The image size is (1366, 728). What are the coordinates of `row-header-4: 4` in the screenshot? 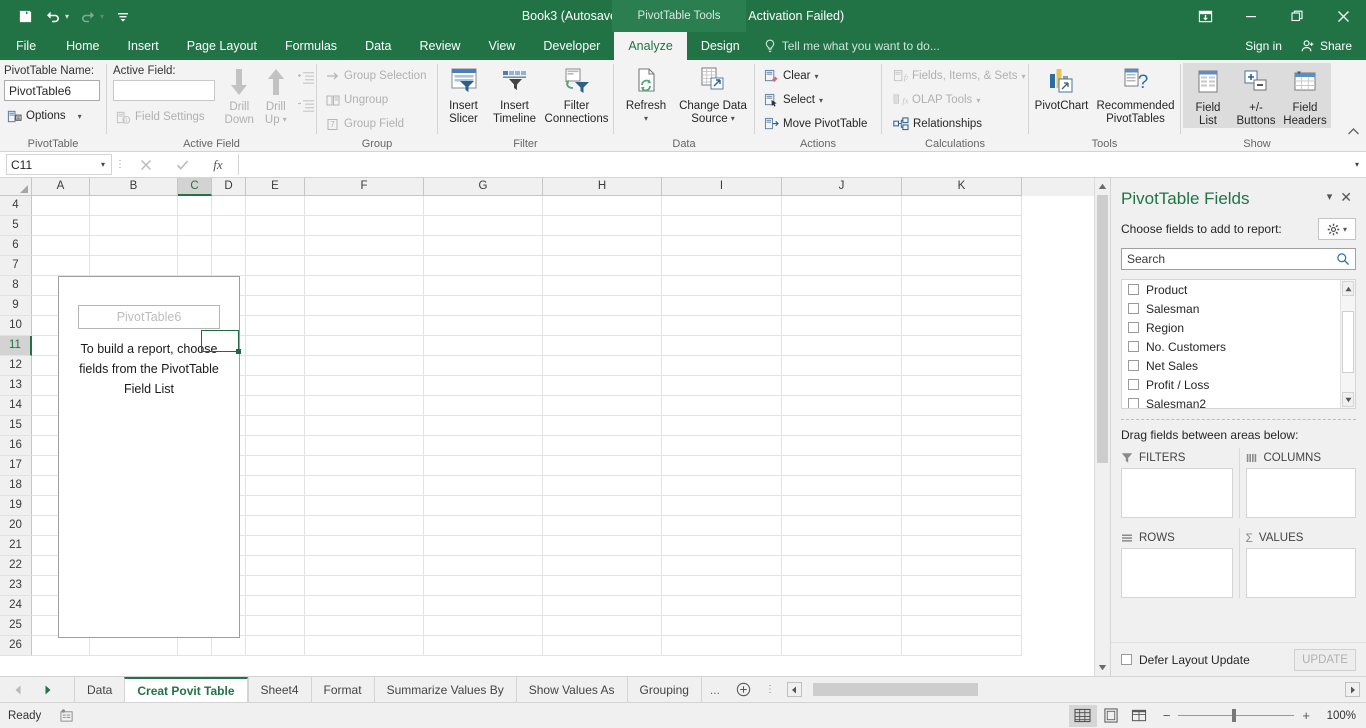 It's located at (16, 206).